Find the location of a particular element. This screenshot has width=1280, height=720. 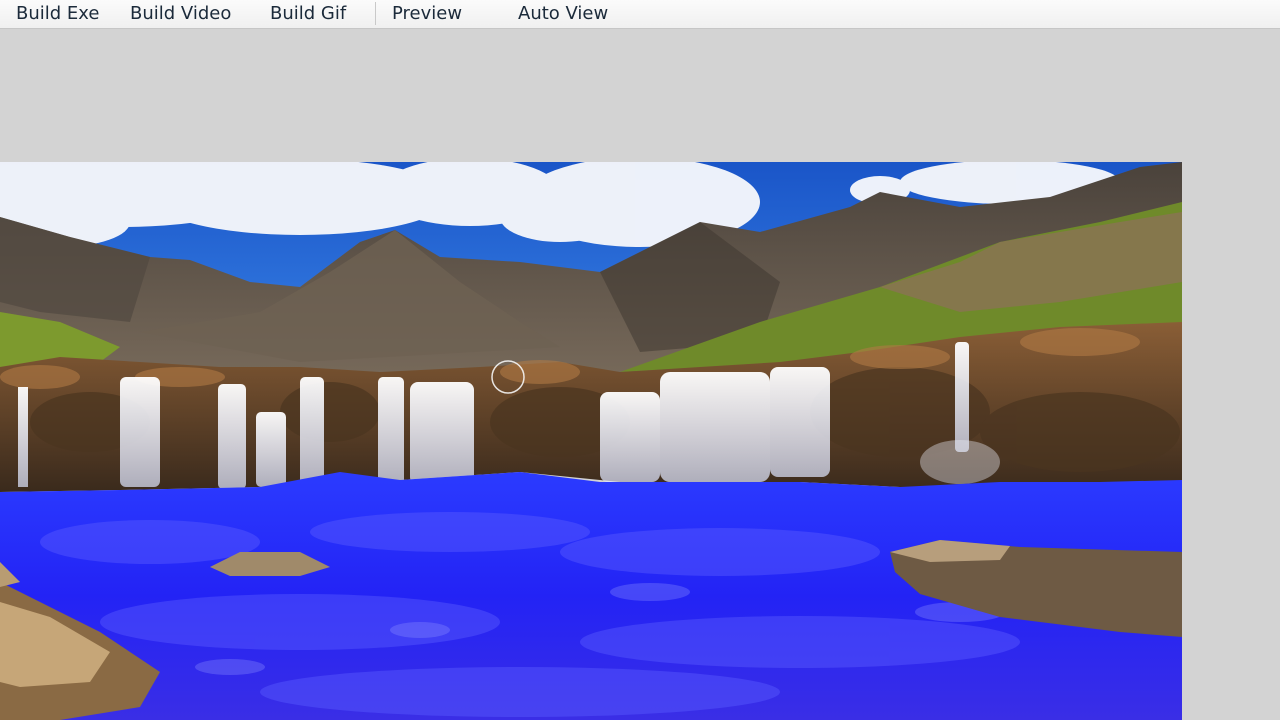

toolbar-separator is located at coordinates (375, 13).